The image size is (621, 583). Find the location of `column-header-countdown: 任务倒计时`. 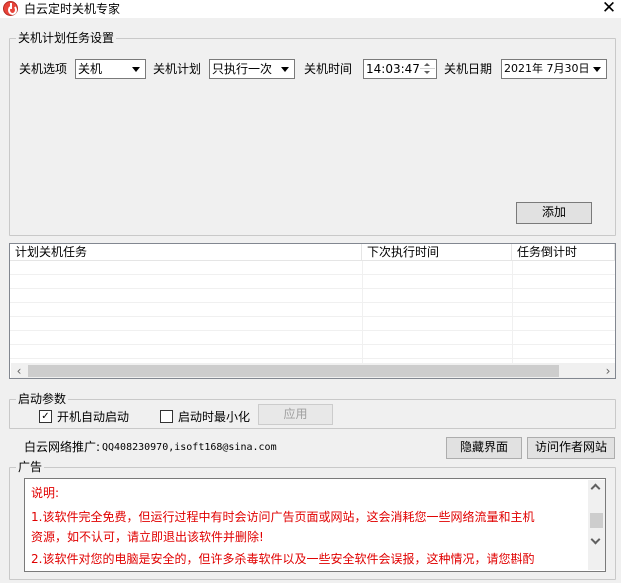

column-header-countdown: 任务倒计时 is located at coordinates (563, 252).